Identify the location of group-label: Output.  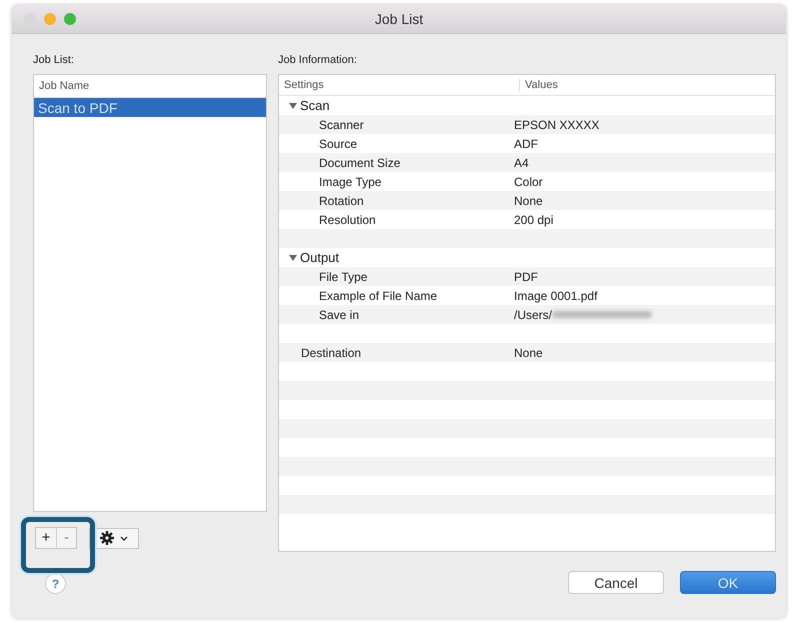
(320, 257).